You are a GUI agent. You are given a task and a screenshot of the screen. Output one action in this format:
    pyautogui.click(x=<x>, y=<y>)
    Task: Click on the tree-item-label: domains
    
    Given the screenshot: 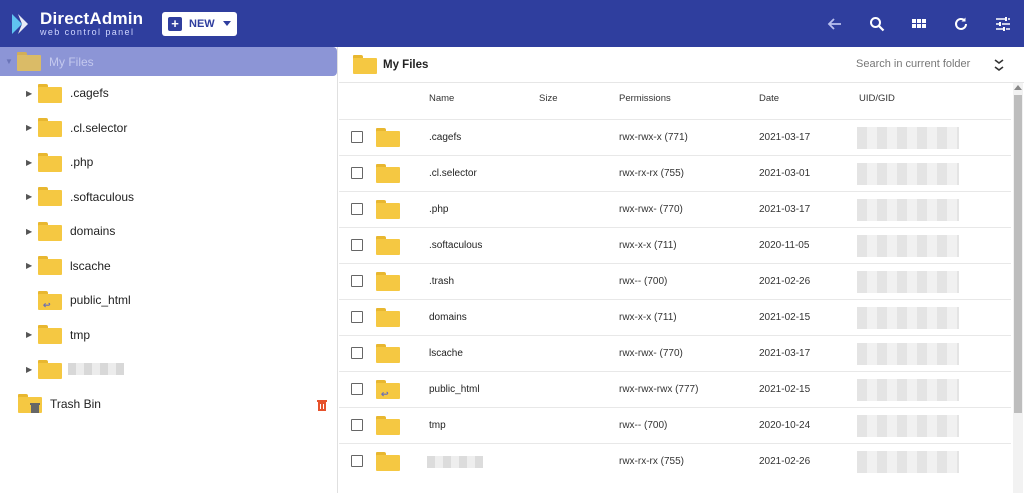 What is the action you would take?
    pyautogui.click(x=93, y=231)
    